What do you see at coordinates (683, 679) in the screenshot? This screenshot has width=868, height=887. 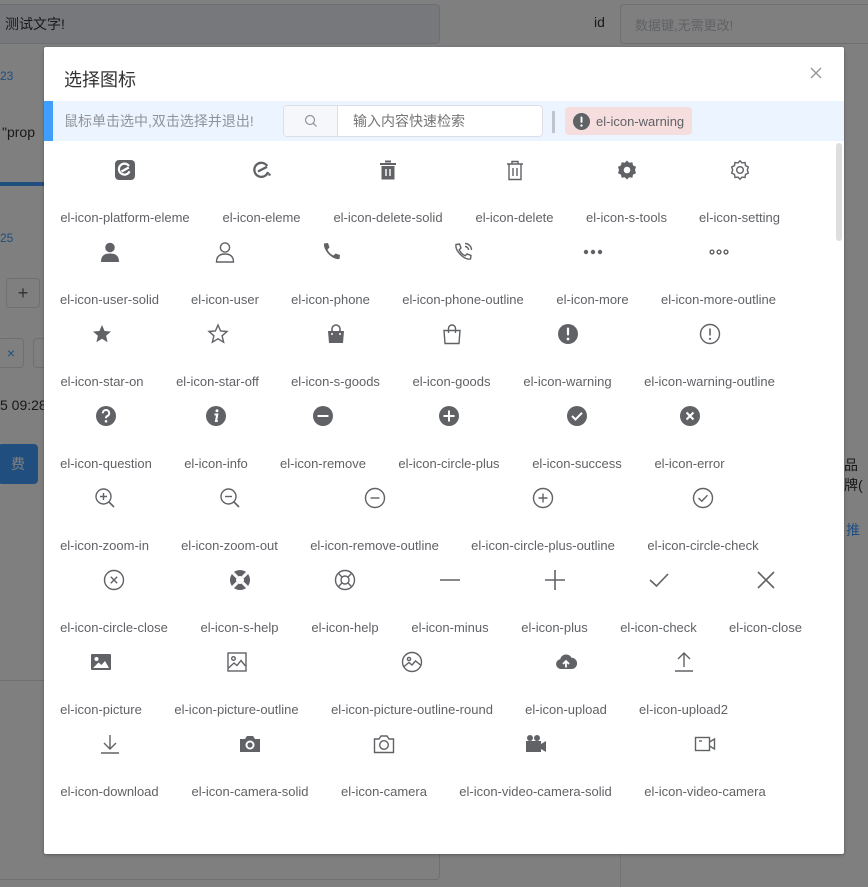 I see `icon-option-upload2: el-icon-upload2` at bounding box center [683, 679].